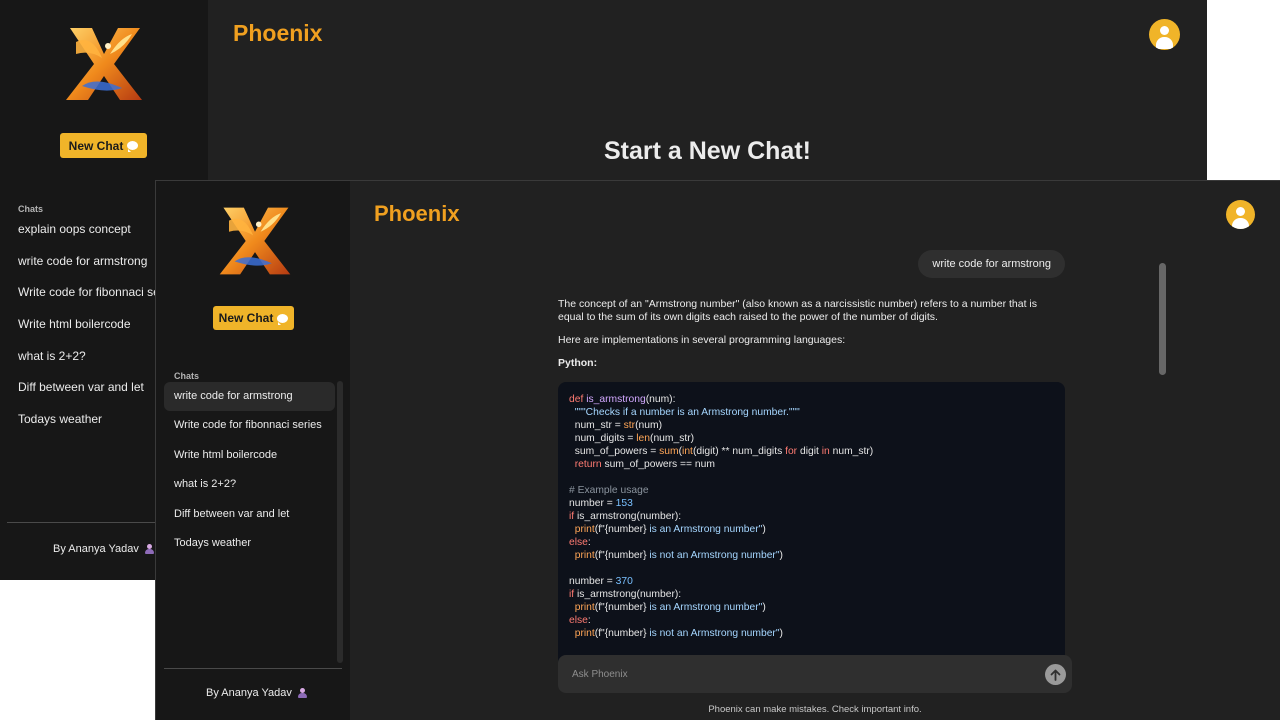 Image resolution: width=1280 pixels, height=720 pixels. I want to click on chat-history-item: Write code for fibonnaci series, so click(249, 425).